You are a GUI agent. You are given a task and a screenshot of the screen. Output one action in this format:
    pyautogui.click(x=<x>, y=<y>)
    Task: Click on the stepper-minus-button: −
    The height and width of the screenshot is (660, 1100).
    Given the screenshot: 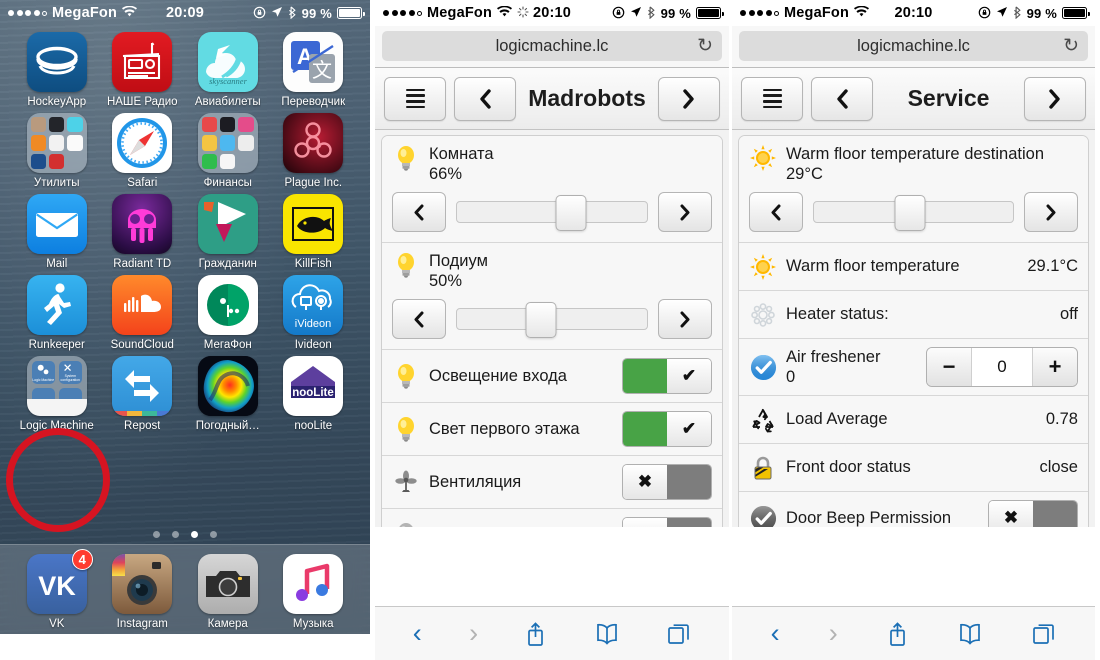 What is the action you would take?
    pyautogui.click(x=949, y=367)
    